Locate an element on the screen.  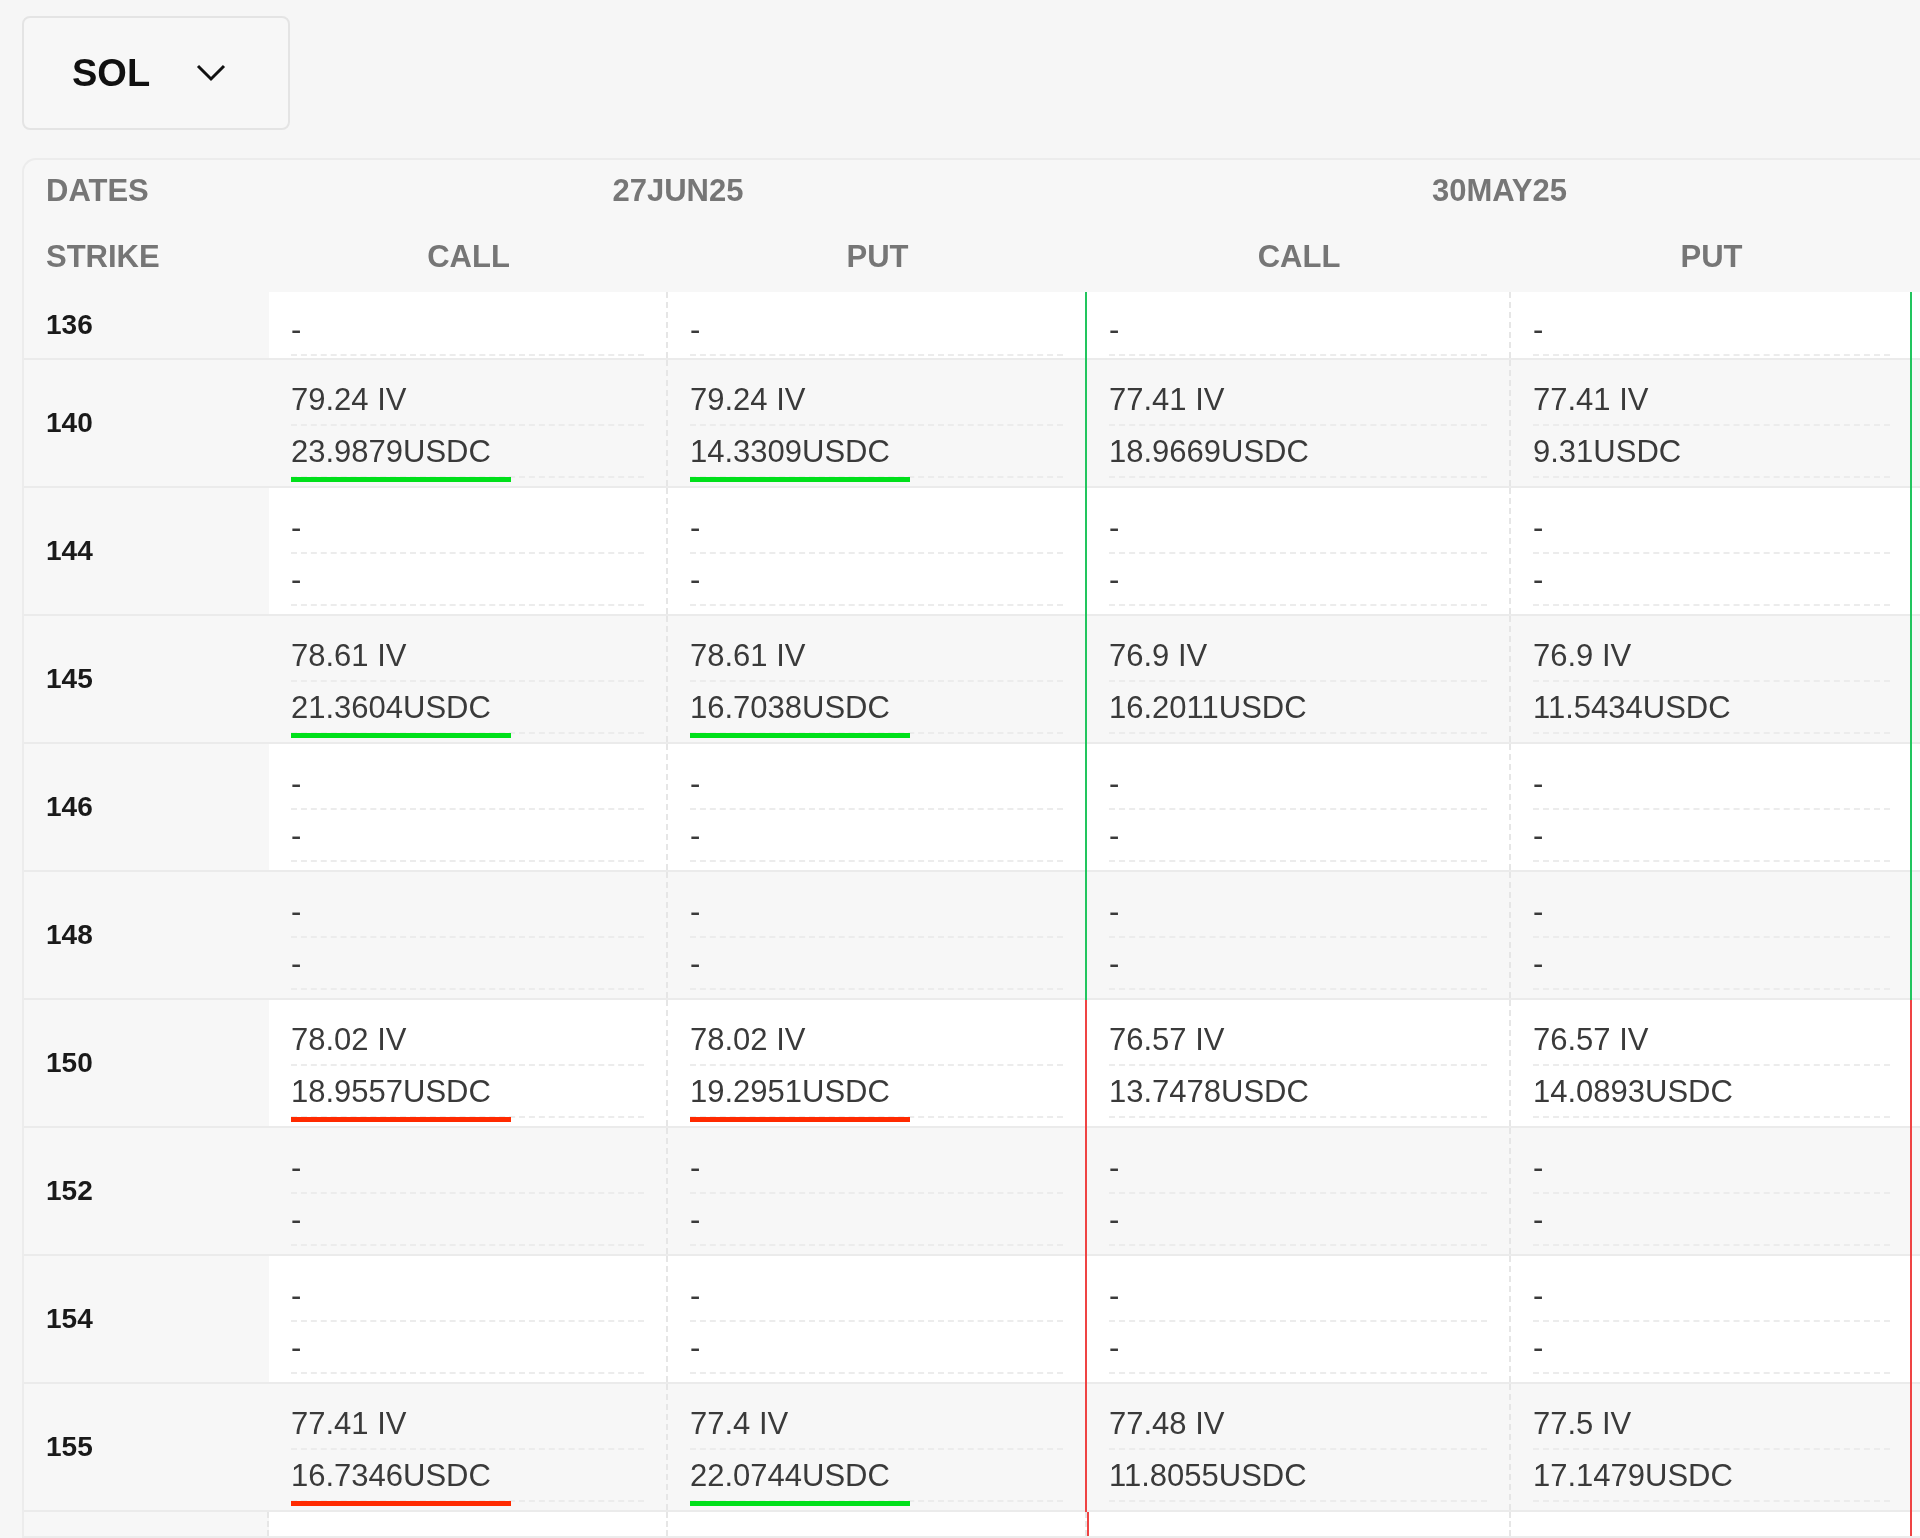
option-quote: 77.48 IV is located at coordinates (1167, 1424).